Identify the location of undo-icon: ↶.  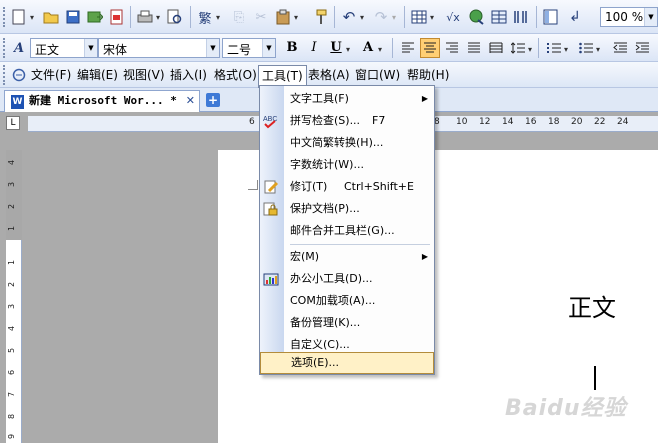
(349, 17).